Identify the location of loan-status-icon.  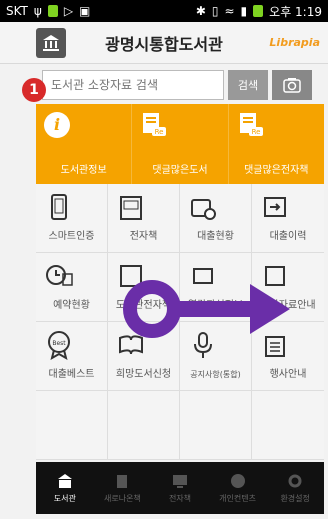
(203, 209).